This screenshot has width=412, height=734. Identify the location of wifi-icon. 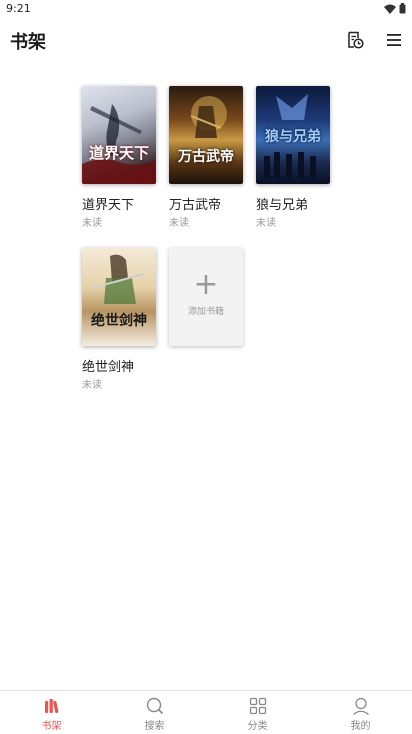
(390, 9).